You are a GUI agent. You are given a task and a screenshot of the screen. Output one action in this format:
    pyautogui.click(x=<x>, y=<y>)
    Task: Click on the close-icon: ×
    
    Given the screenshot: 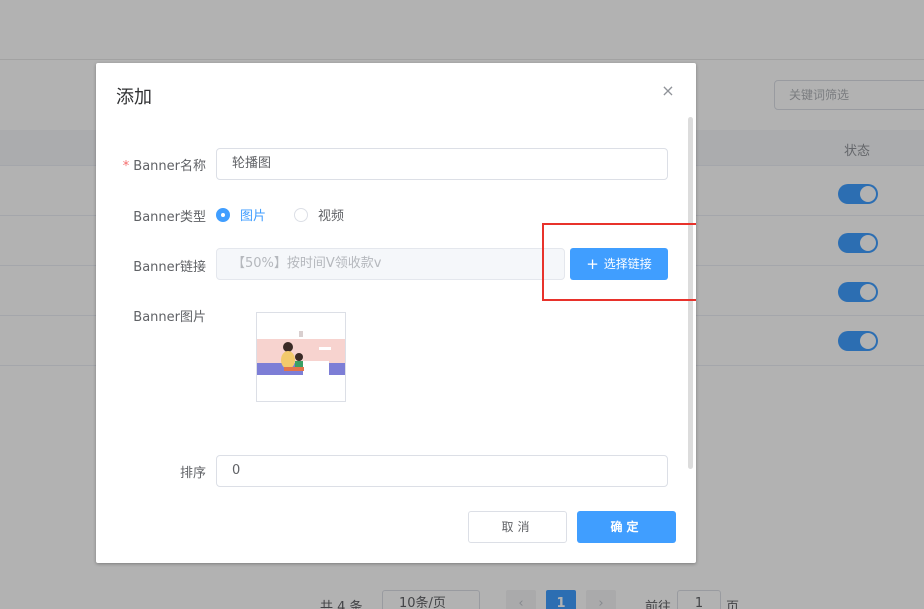 What is the action you would take?
    pyautogui.click(x=668, y=91)
    